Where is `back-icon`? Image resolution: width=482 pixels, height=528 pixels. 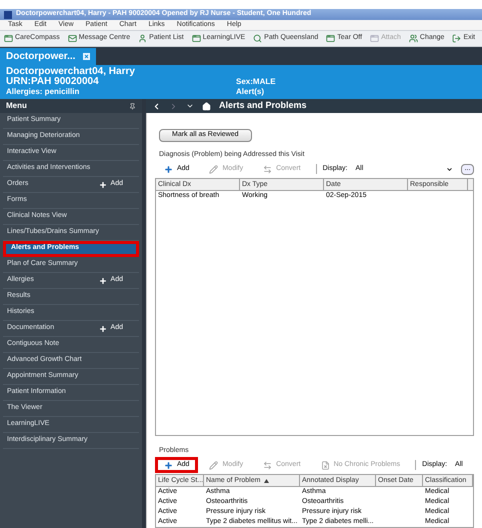
back-icon is located at coordinates (156, 106).